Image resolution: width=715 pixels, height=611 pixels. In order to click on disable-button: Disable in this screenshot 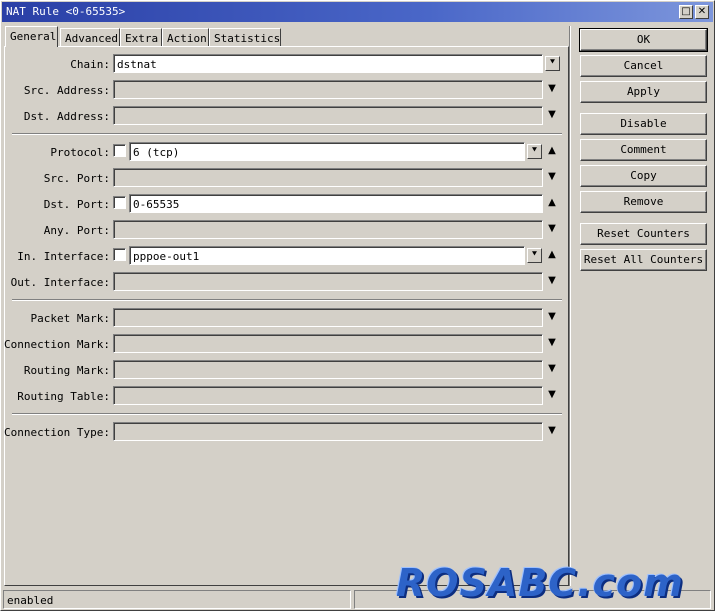, I will do `click(643, 124)`.